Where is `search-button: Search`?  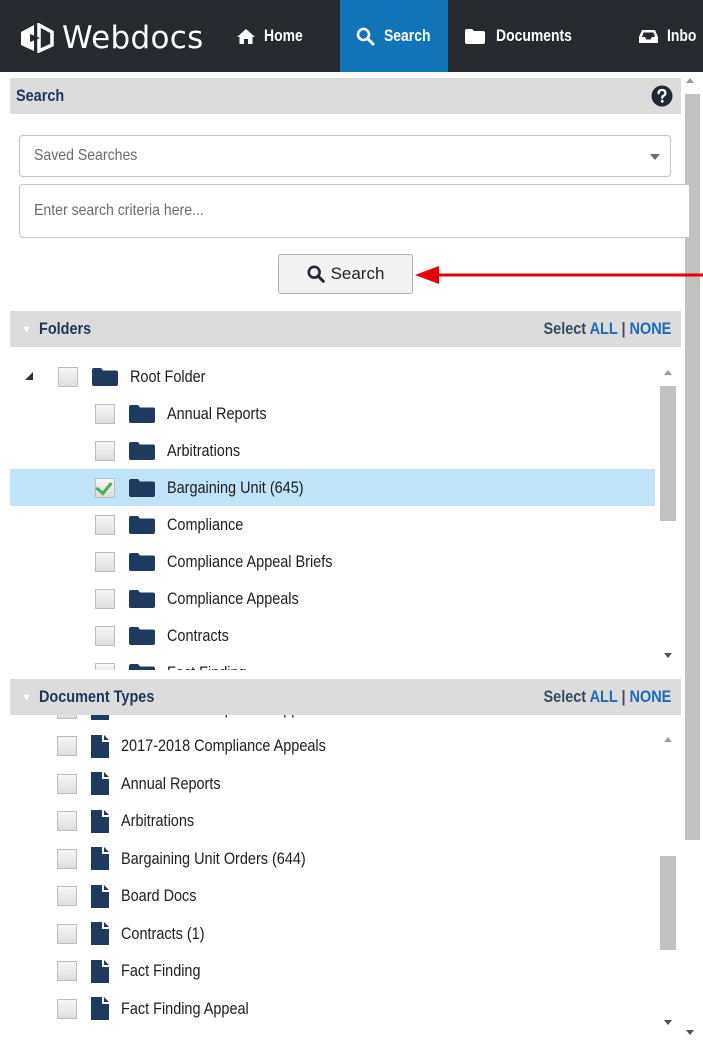
search-button: Search is located at coordinates (345, 274).